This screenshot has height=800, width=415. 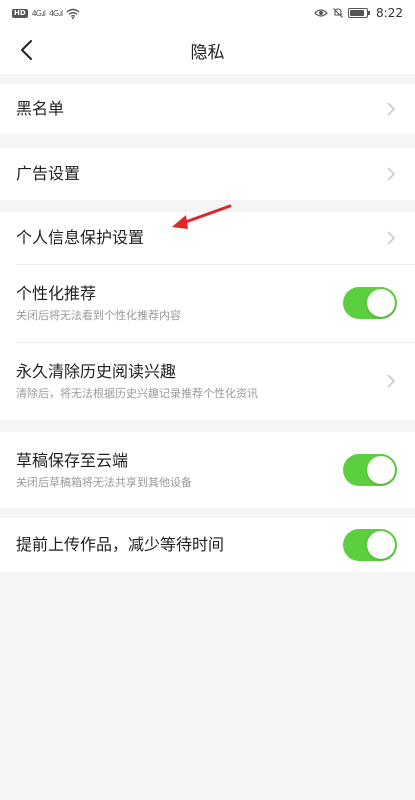 I want to click on clear-history-row: 永久清除历史阅读兴趣 清除后，将无法根据历史兴趣记录推荐个性化资讯, so click(x=207, y=381).